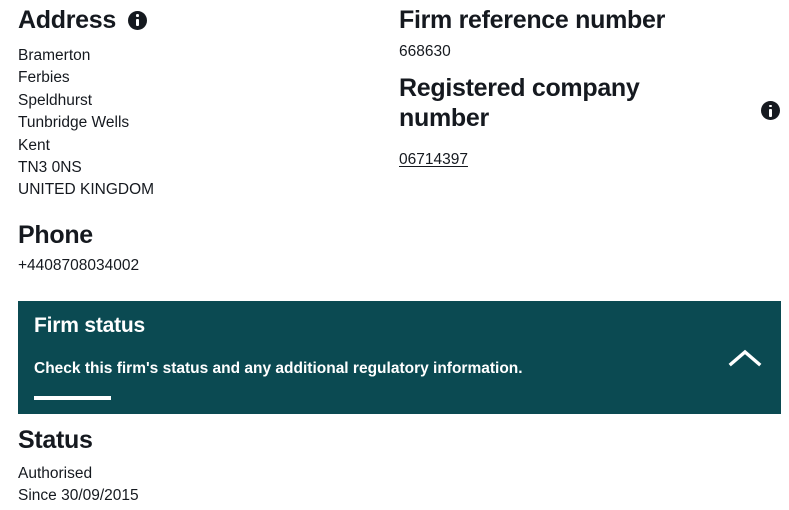 This screenshot has width=789, height=510. Describe the element at coordinates (55, 473) in the screenshot. I see `status-value: Authorised` at that location.